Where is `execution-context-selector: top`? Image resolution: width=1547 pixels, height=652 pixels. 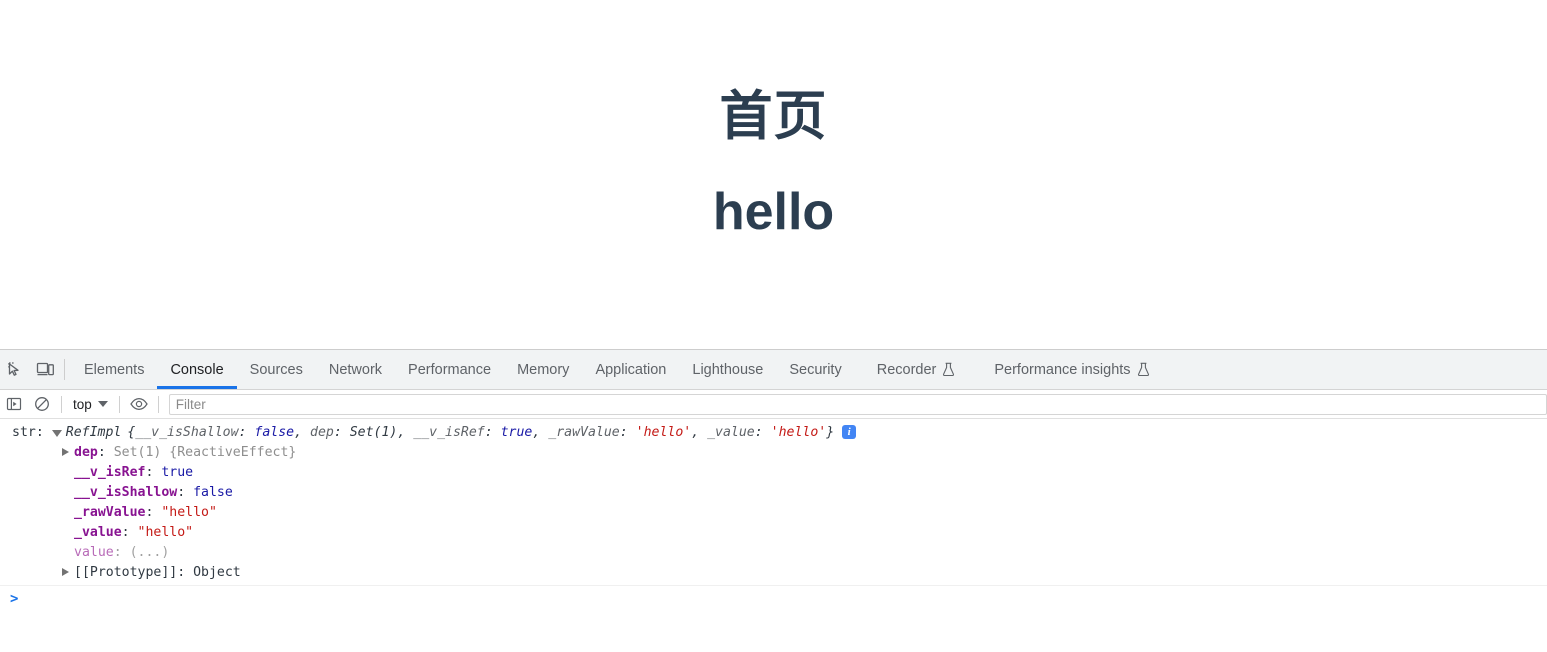 execution-context-selector: top is located at coordinates (90, 404).